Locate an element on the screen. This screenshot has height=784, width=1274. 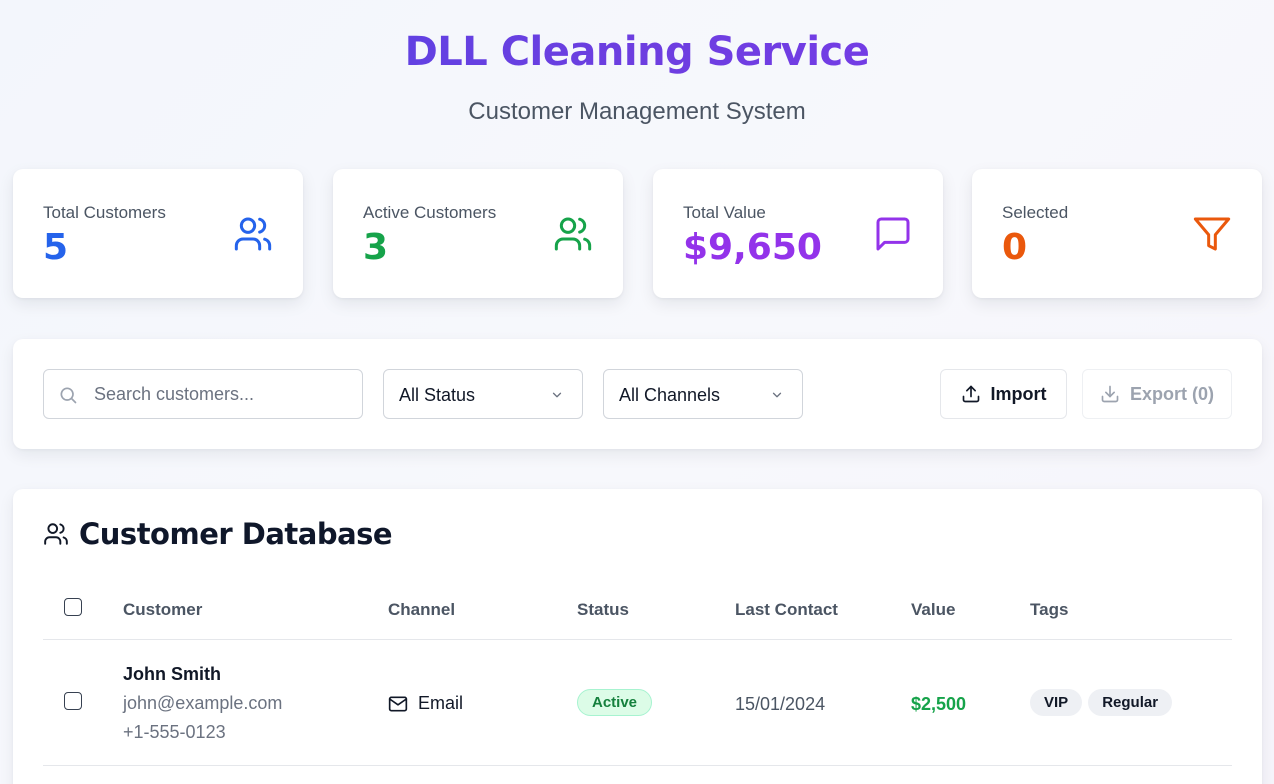
status-select: All Status is located at coordinates (483, 394).